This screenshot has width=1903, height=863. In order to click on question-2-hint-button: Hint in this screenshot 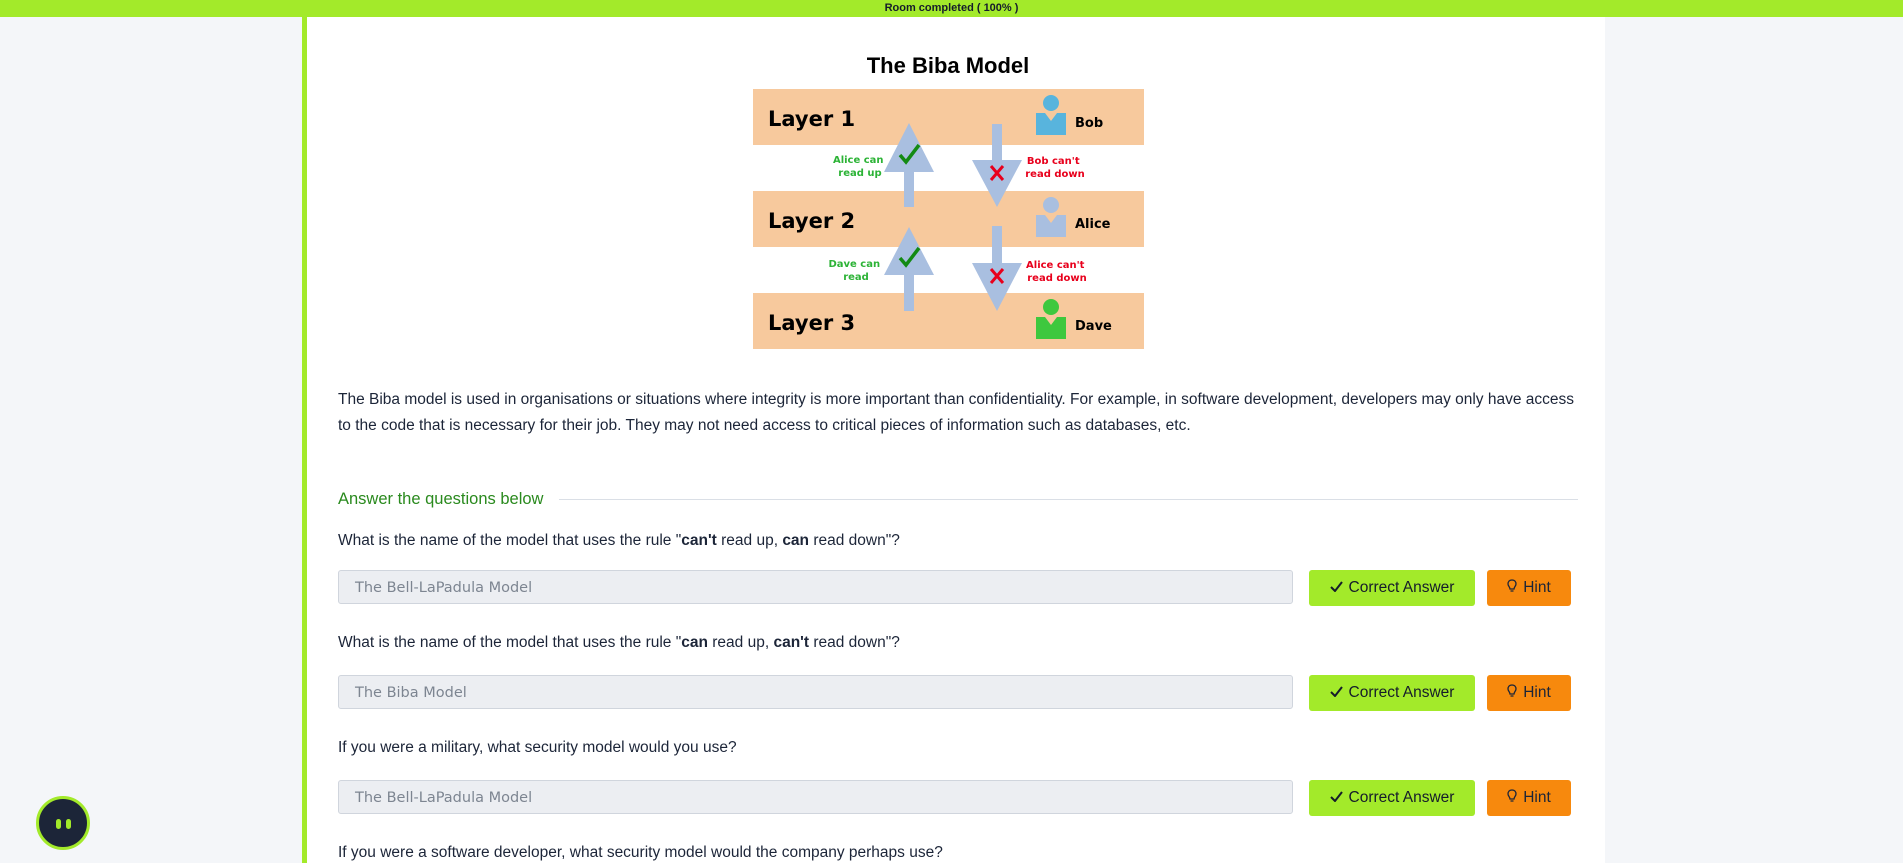, I will do `click(1529, 693)`.